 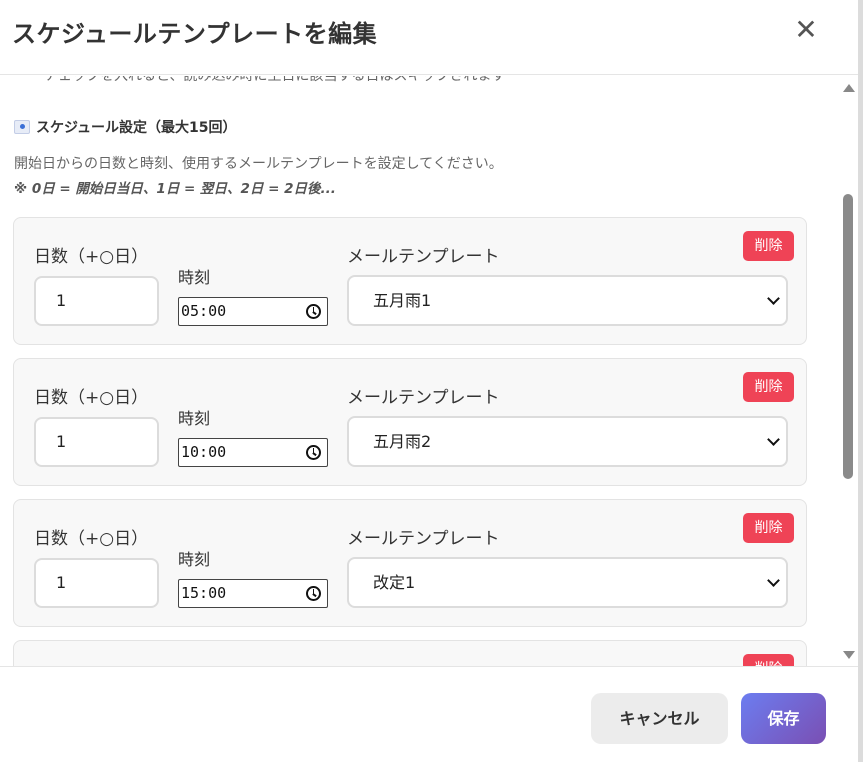 I want to click on schedule-row: 日数（+○日） メールテンプレート 削除, so click(x=410, y=653).